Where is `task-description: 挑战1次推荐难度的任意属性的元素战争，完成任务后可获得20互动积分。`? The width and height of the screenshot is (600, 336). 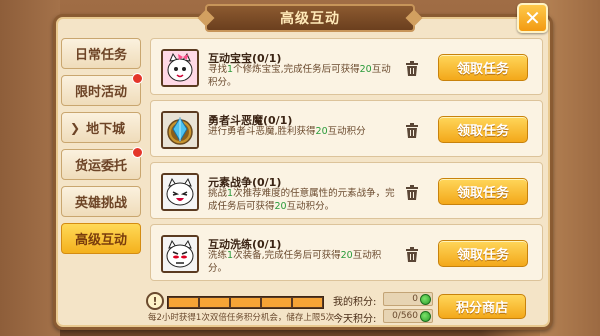
task-description: 挑战1次推荐难度的任意属性的元素战争，完成任务后可获得20互动积分。 is located at coordinates (303, 200).